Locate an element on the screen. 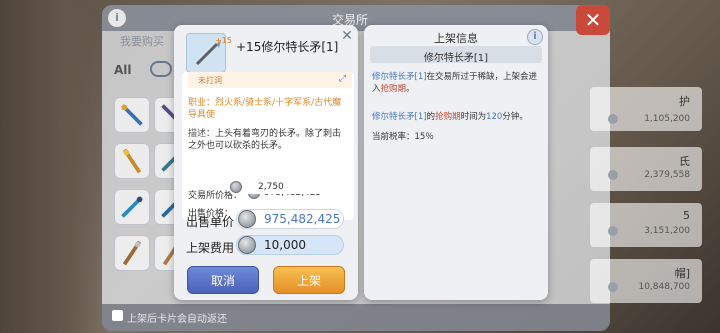 The width and height of the screenshot is (720, 333). tab-my-buy: 我要购买 is located at coordinates (142, 41).